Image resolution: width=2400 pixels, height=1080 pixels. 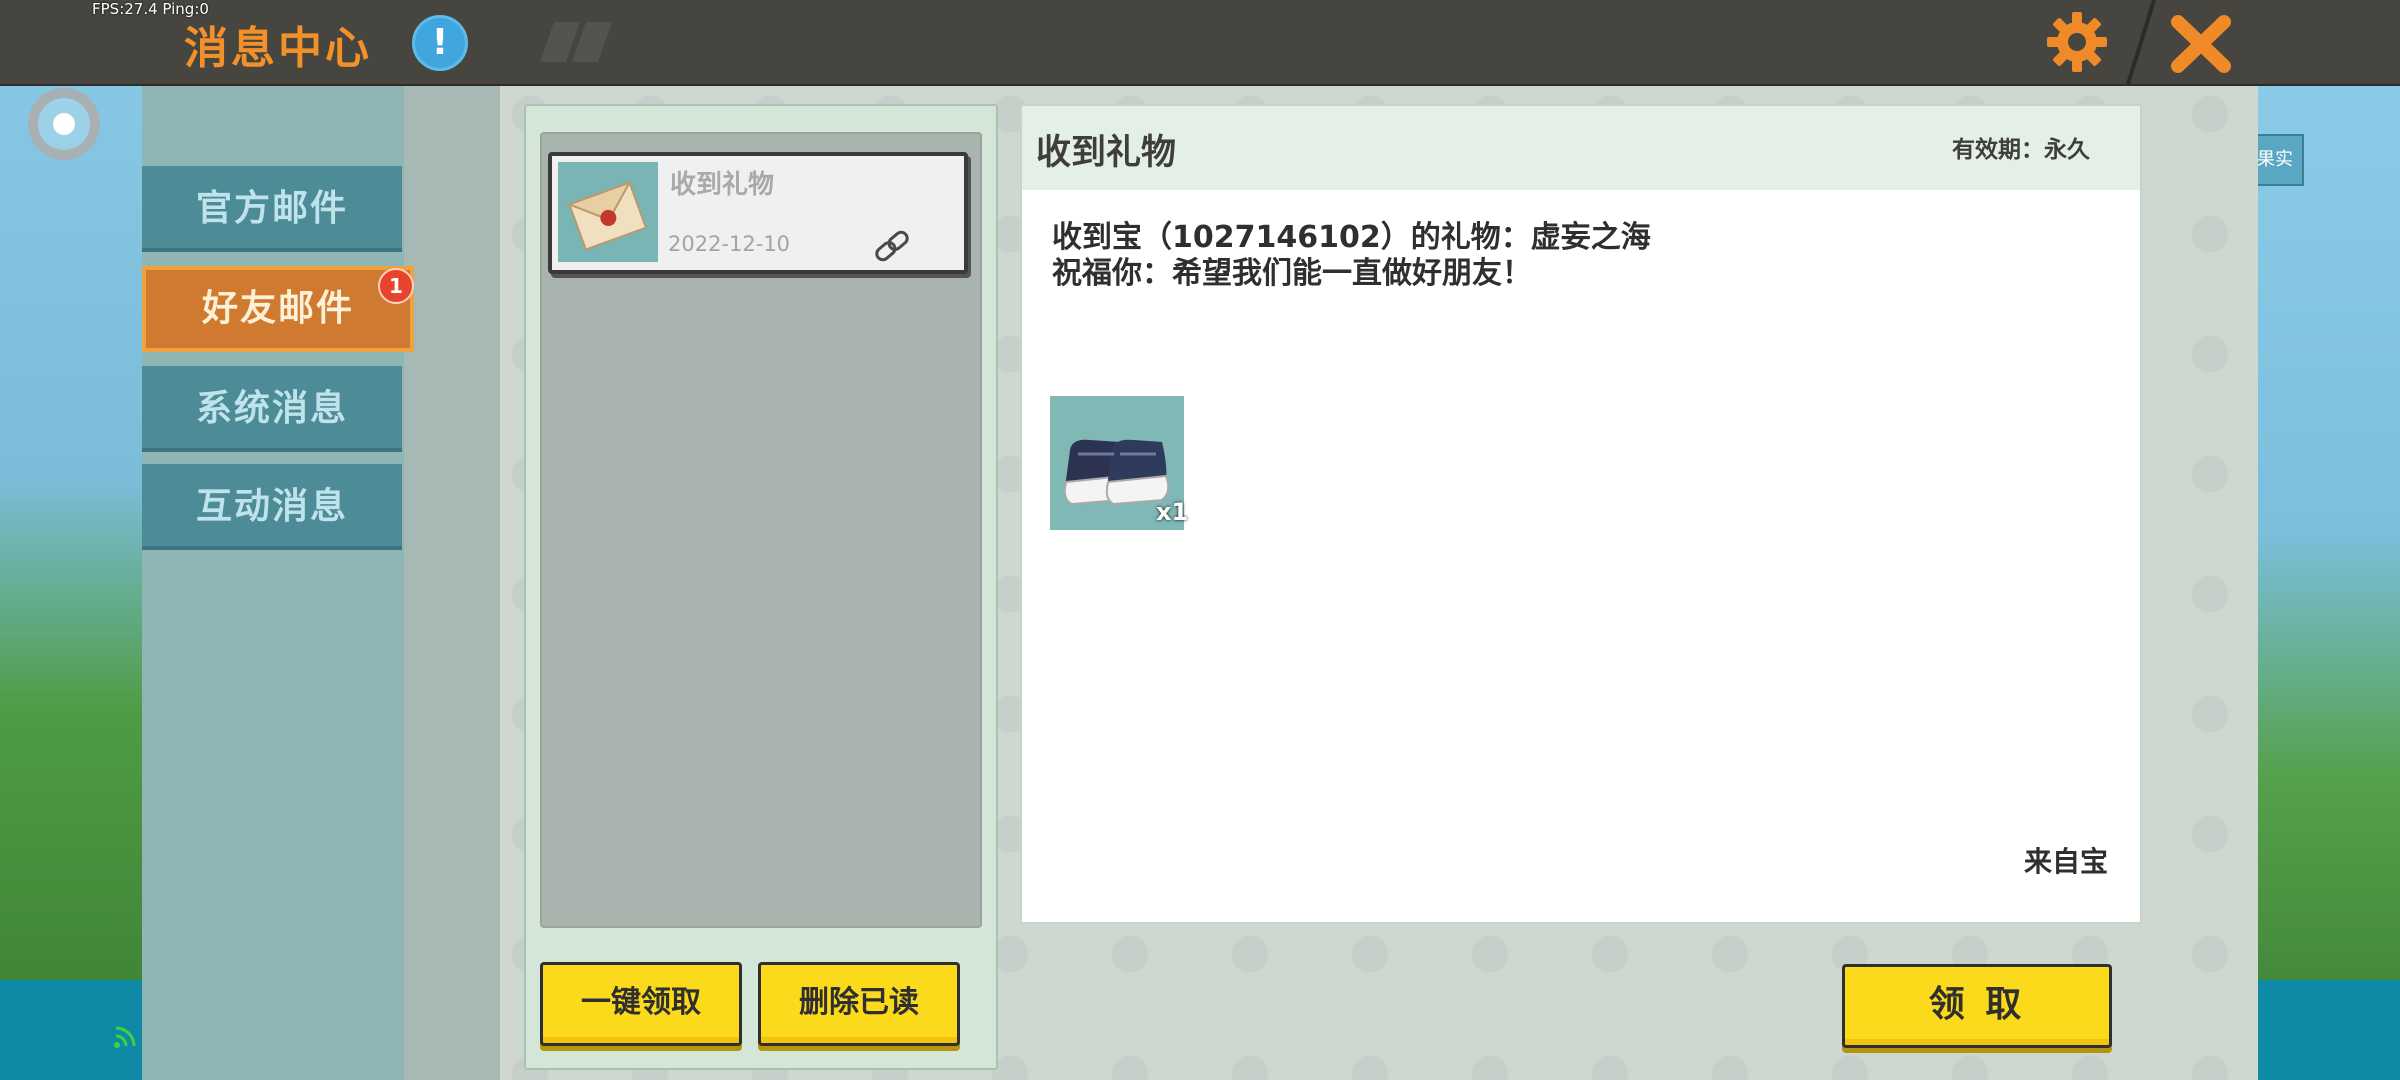 I want to click on sidebar-gutter, so click(x=452, y=582).